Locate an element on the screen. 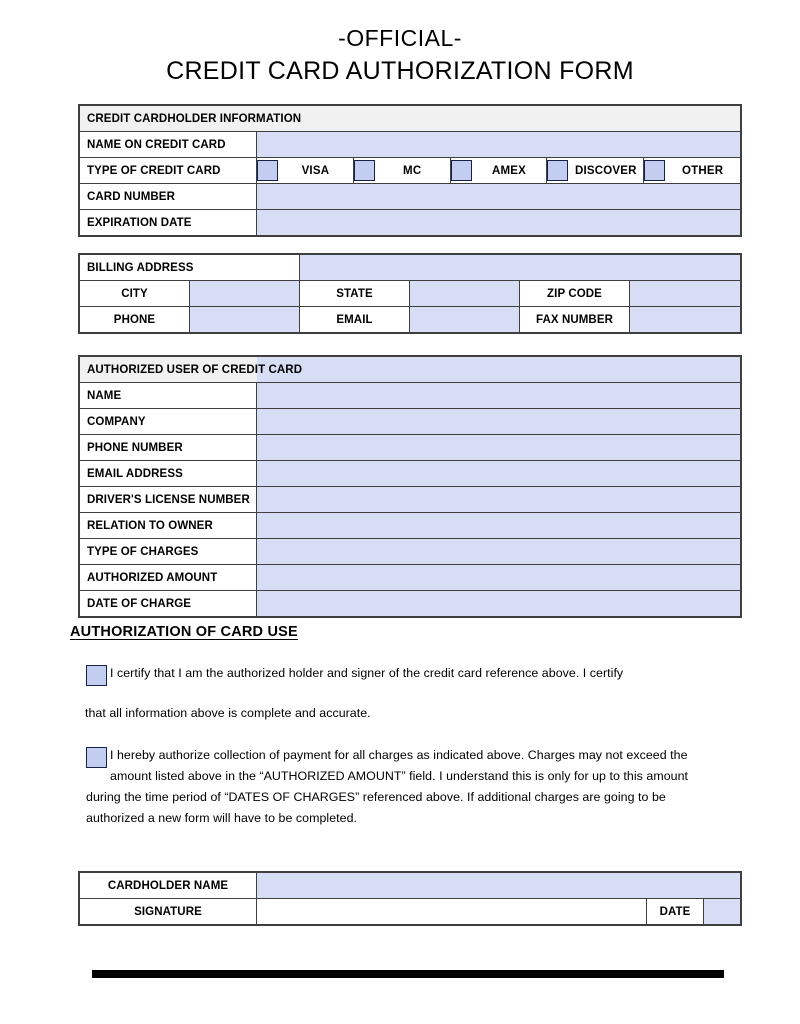  authorized-user-header-fill is located at coordinates (498, 369).